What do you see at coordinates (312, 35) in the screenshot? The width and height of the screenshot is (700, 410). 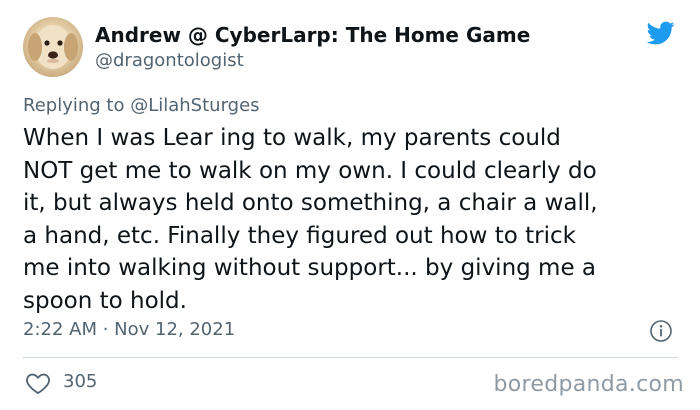 I see `author-display-name: Andrew @ CyberLarp: The Home Game` at bounding box center [312, 35].